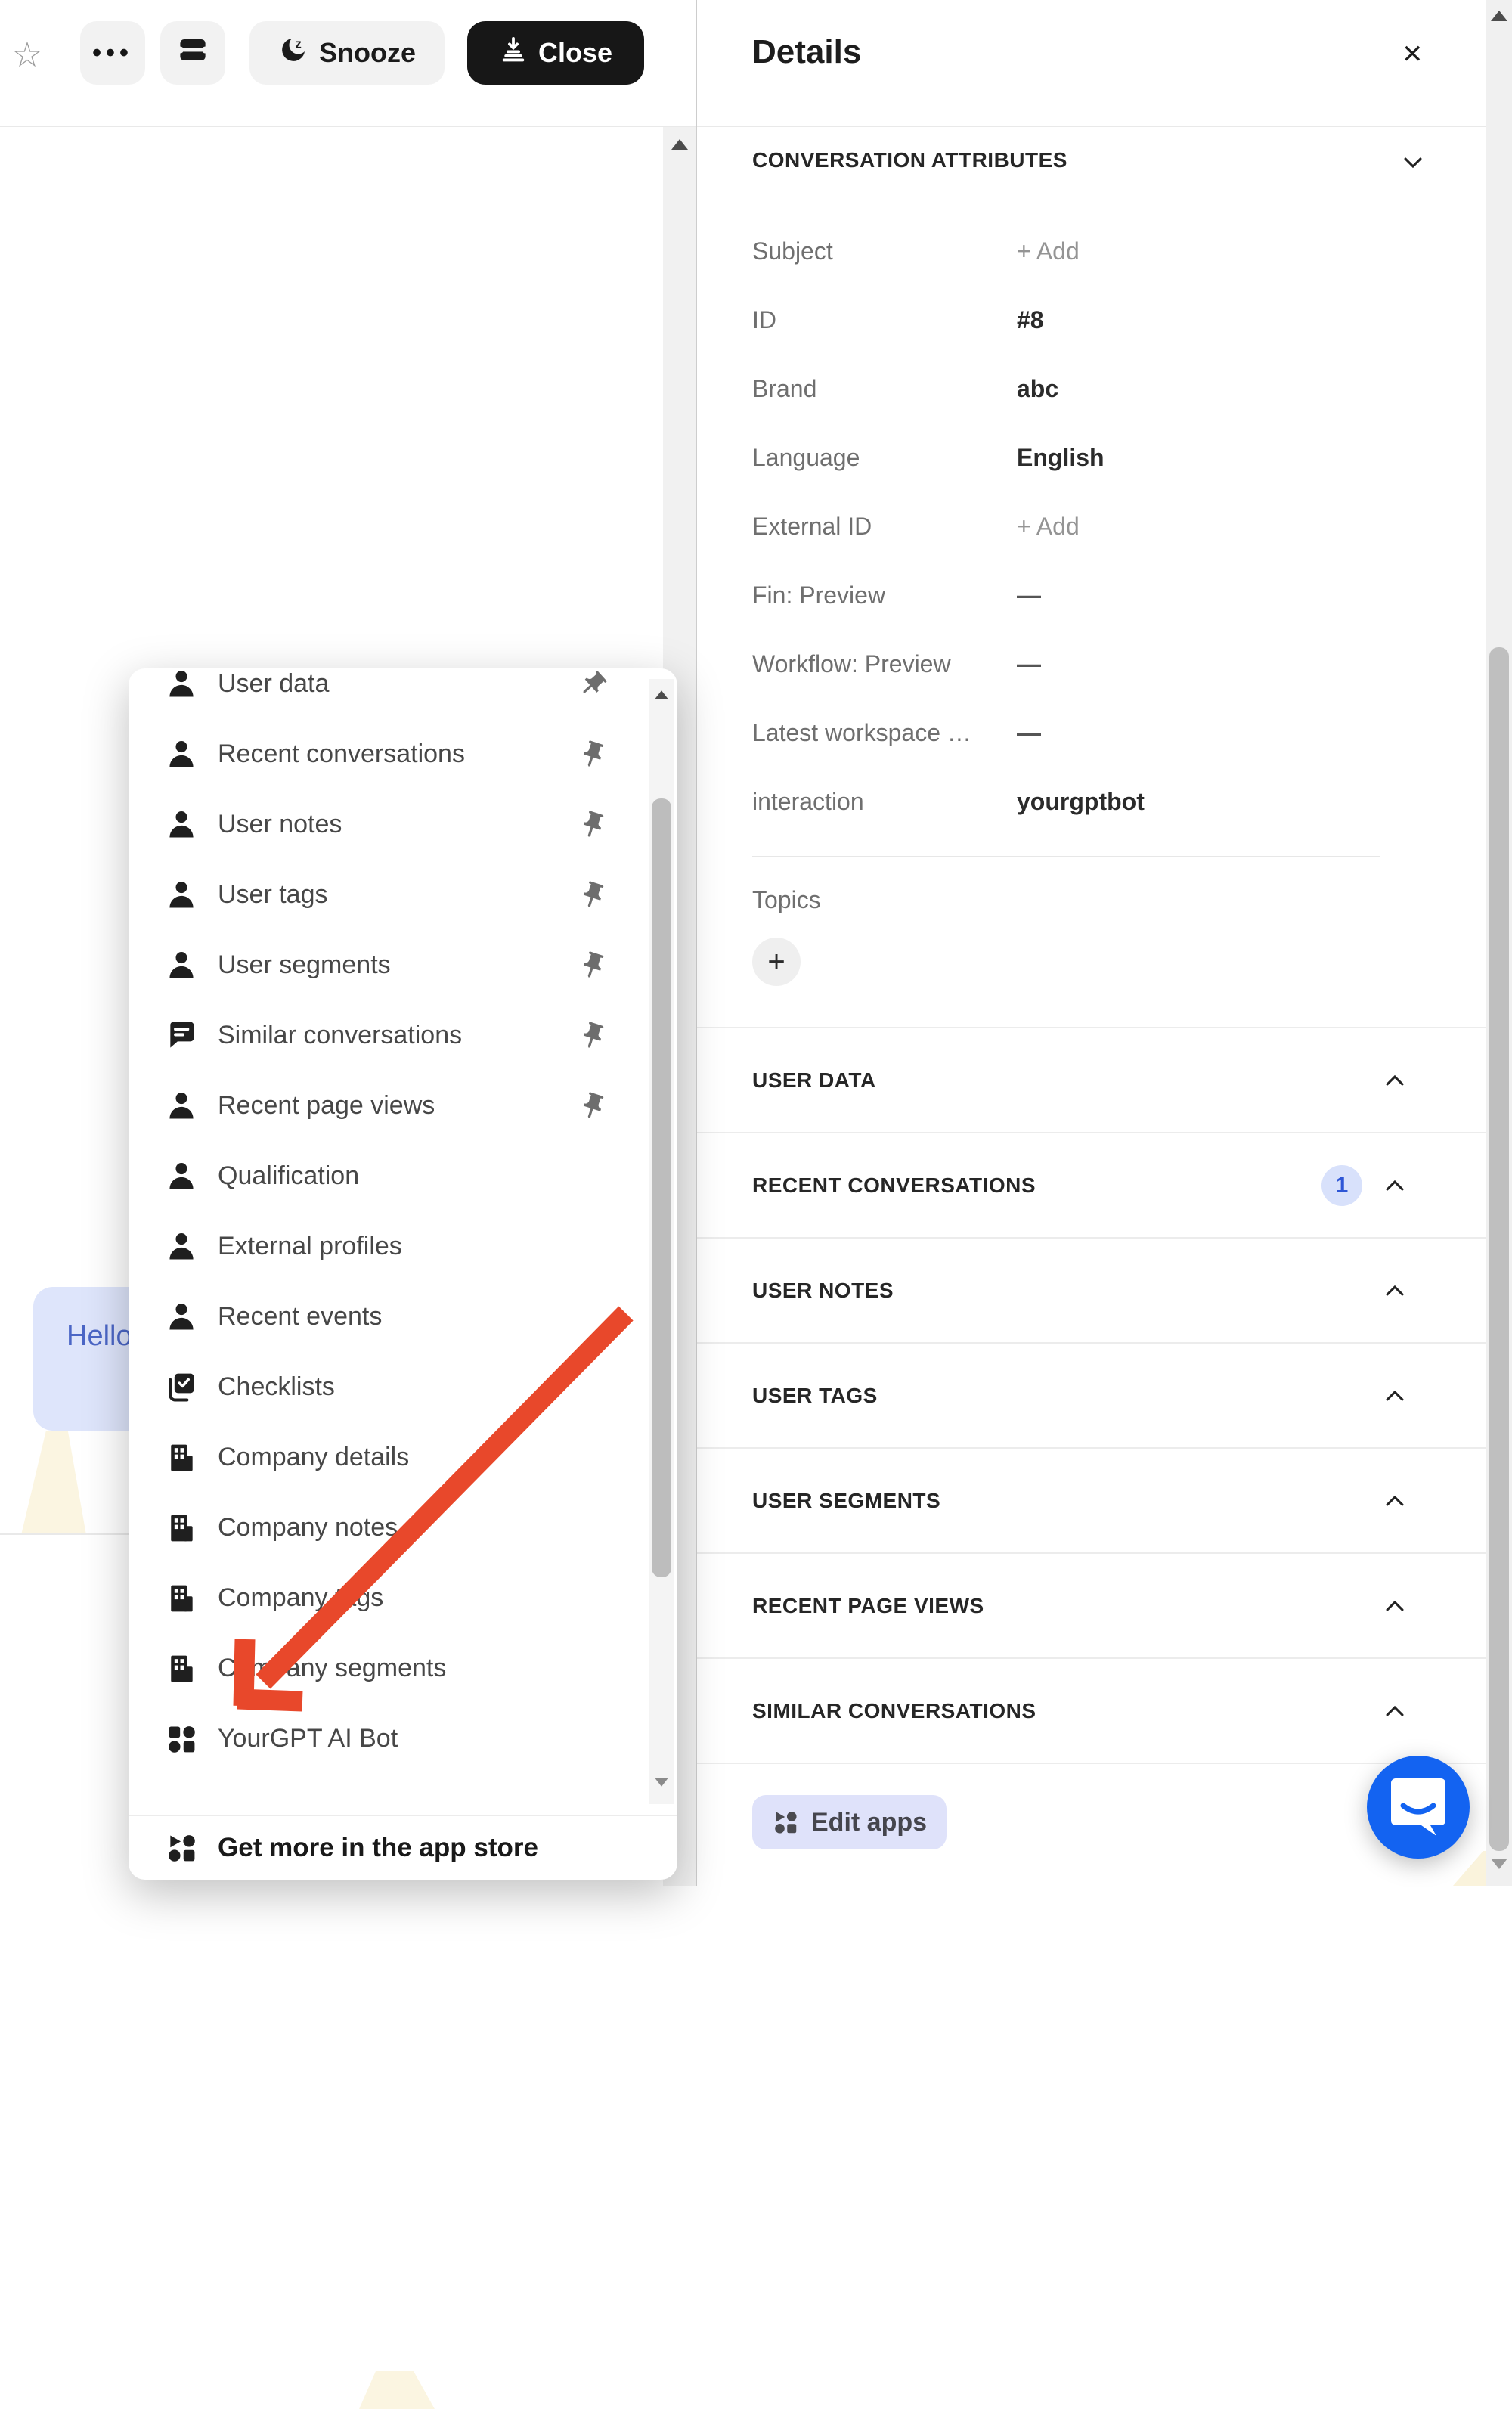 This screenshot has width=1512, height=2409. I want to click on dropdown-item: User notes, so click(403, 824).